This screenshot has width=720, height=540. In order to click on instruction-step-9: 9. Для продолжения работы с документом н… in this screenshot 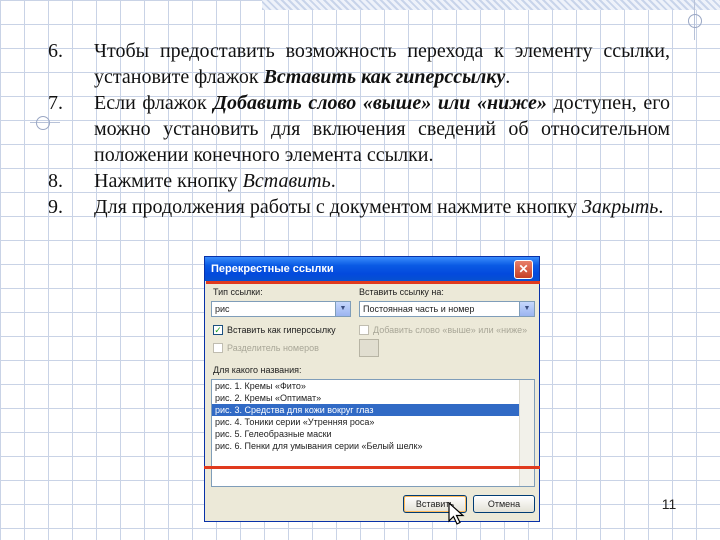, I will do `click(359, 207)`.